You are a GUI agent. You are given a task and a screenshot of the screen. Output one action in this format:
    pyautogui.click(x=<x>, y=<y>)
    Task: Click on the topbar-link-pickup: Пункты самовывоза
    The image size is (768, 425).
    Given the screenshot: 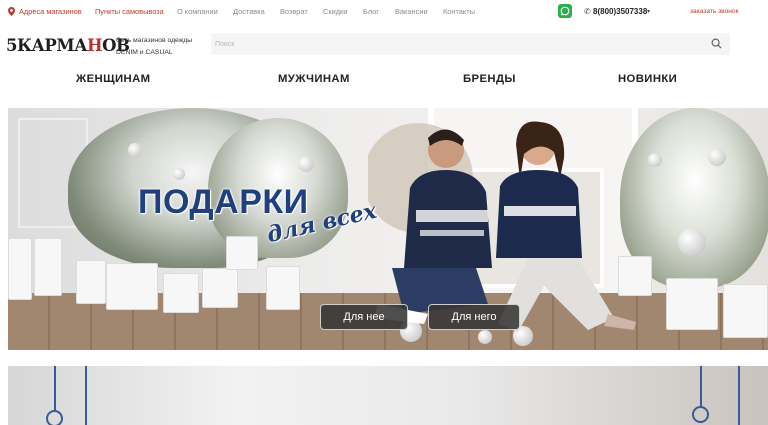 What is the action you would take?
    pyautogui.click(x=129, y=11)
    